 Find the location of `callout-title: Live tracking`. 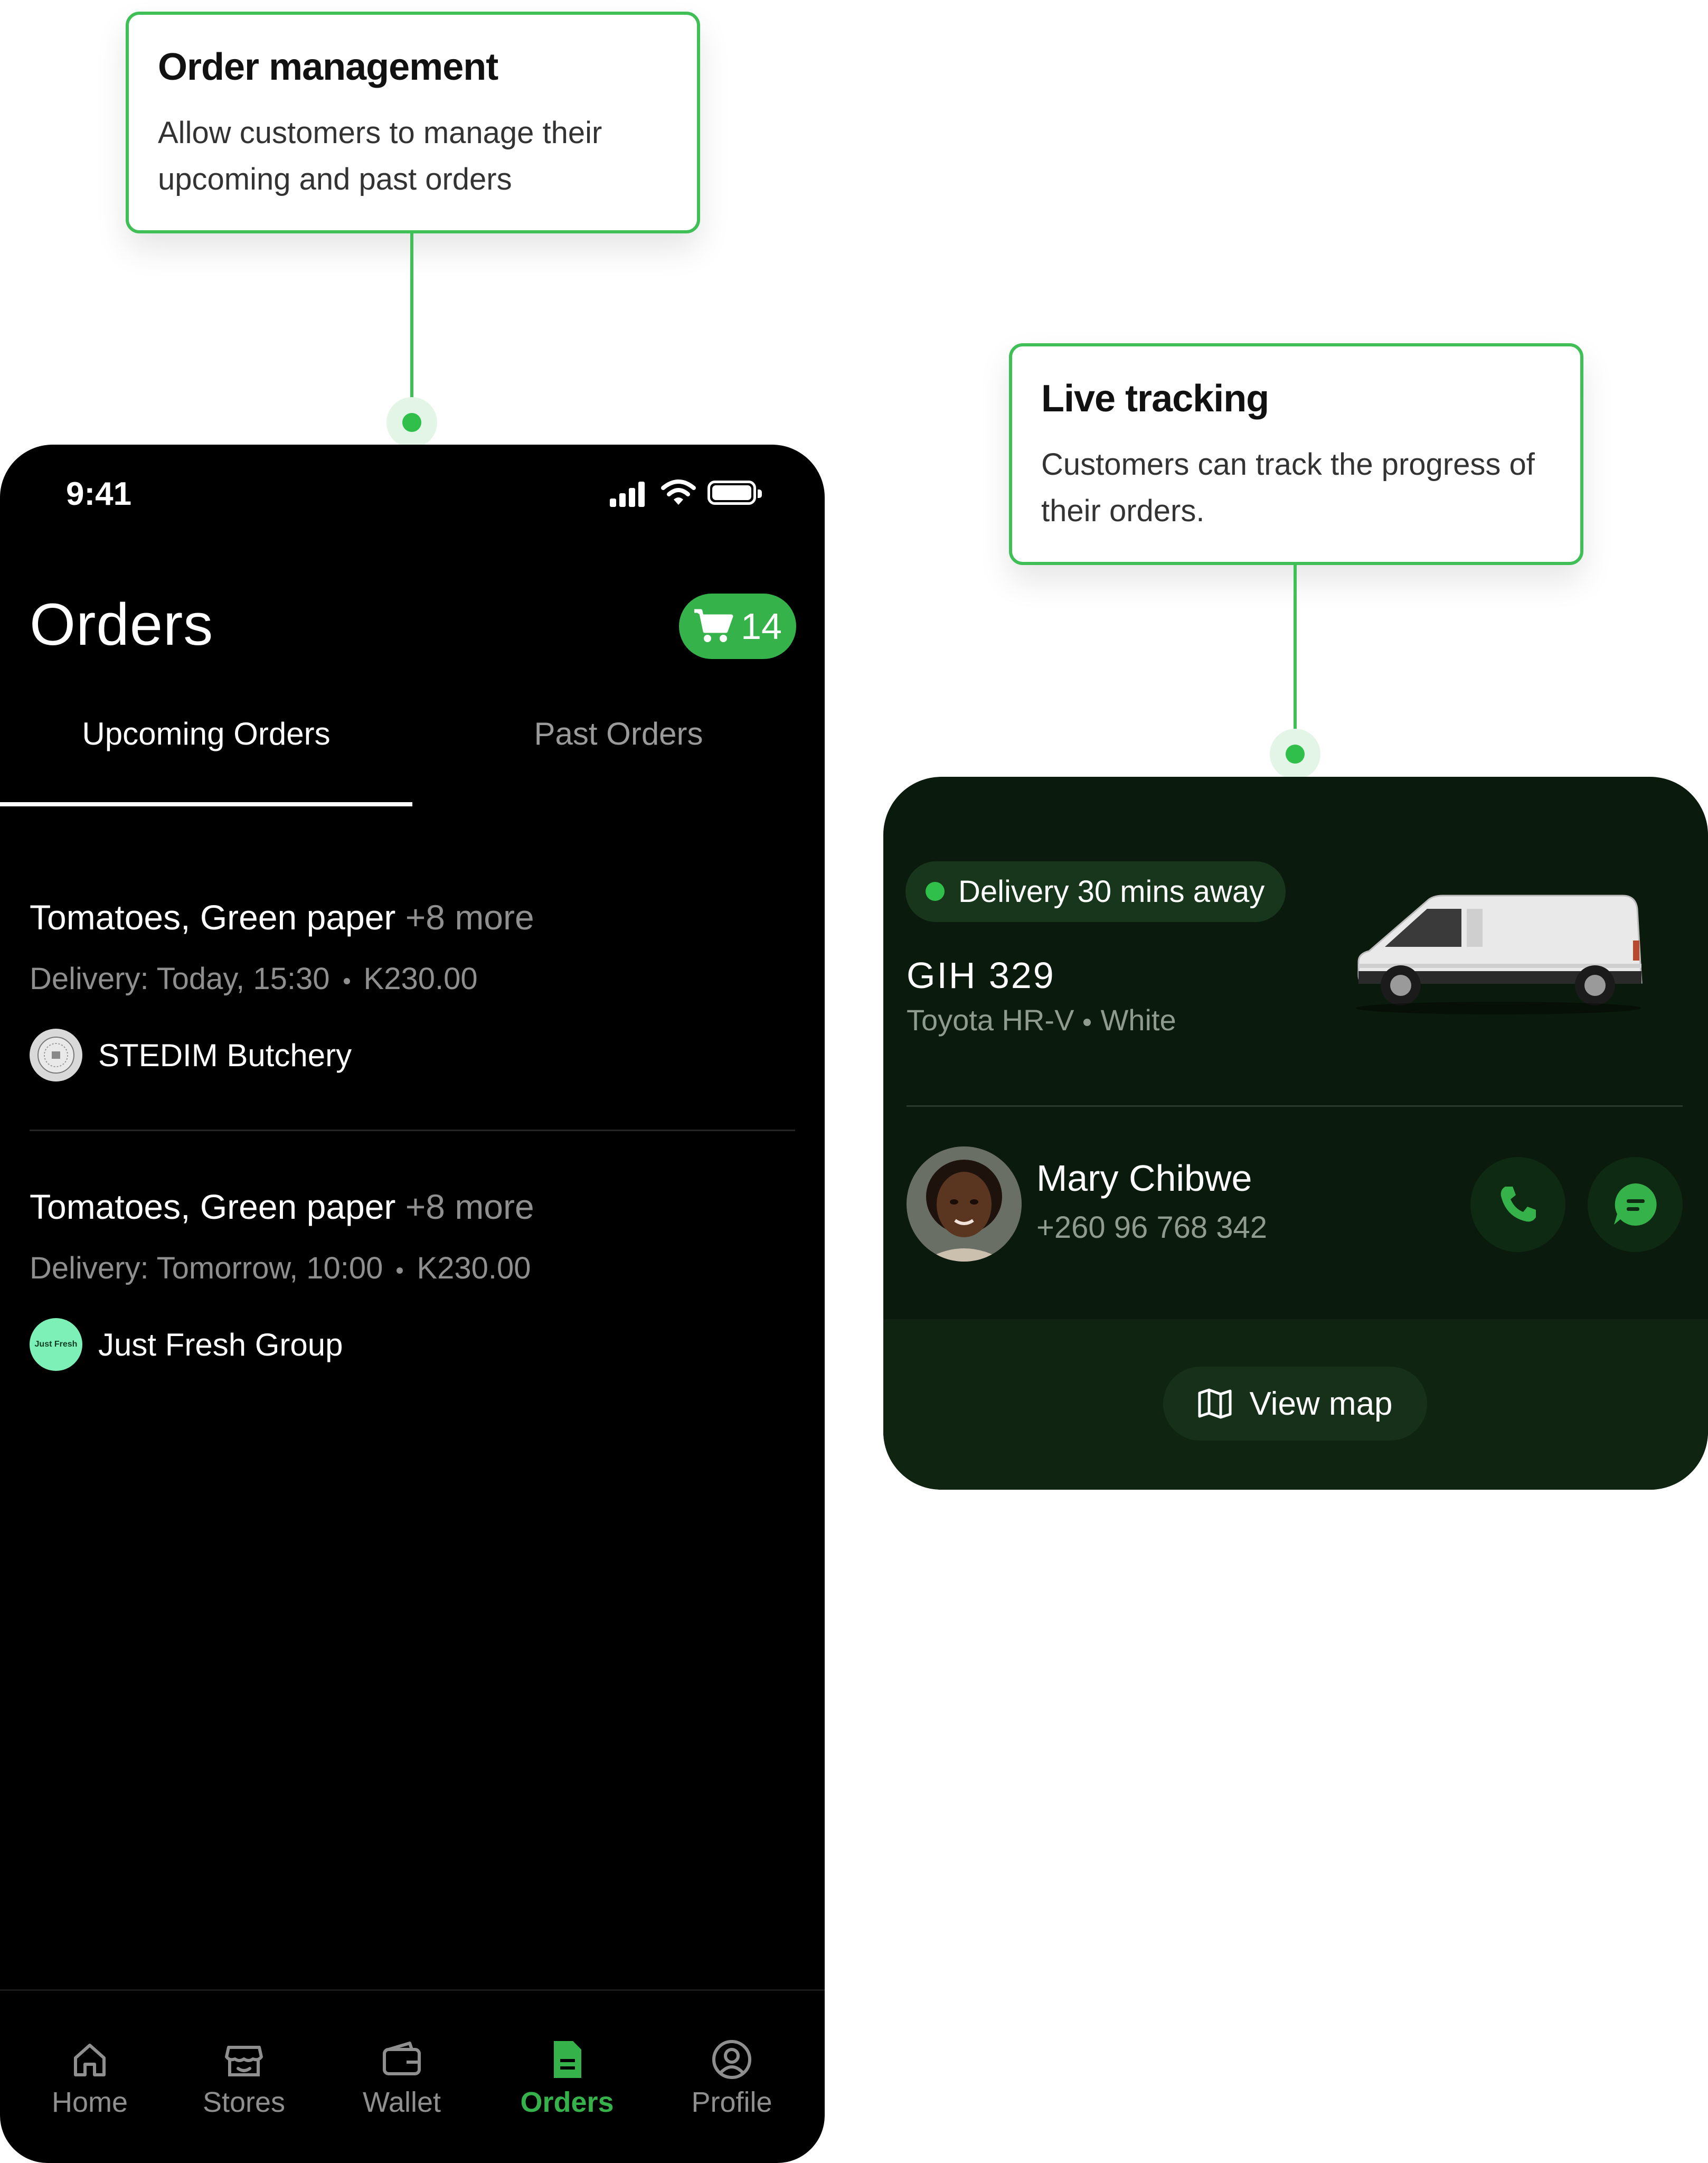

callout-title: Live tracking is located at coordinates (1155, 399).